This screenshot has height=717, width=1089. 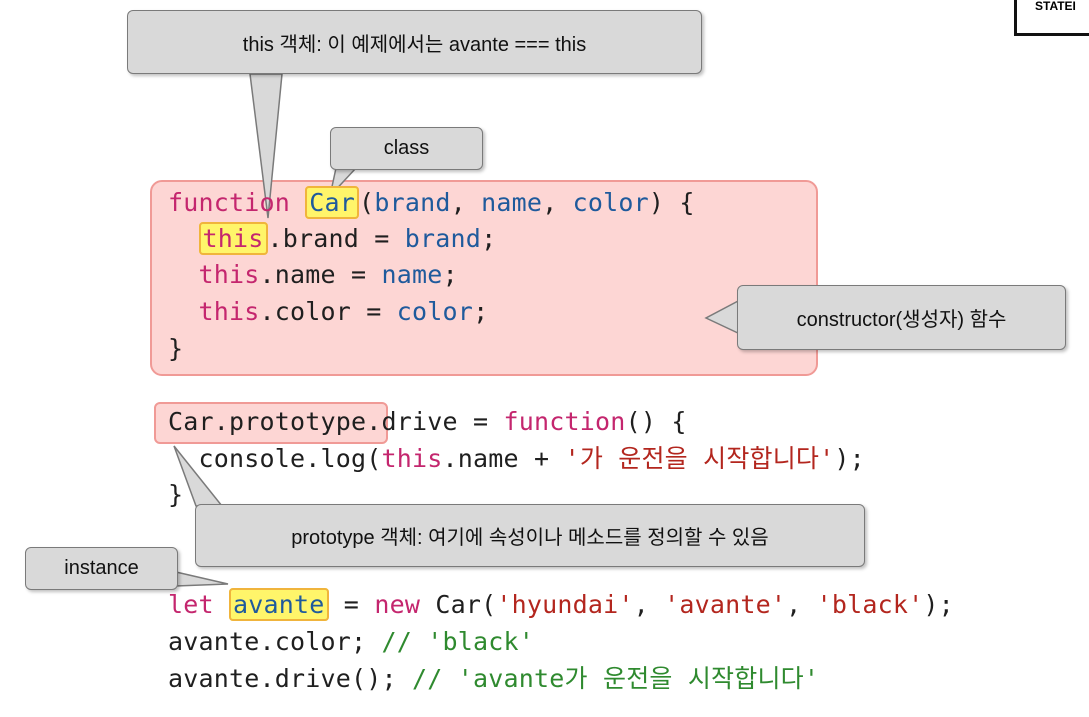 What do you see at coordinates (412, 274) in the screenshot?
I see `value-name: name` at bounding box center [412, 274].